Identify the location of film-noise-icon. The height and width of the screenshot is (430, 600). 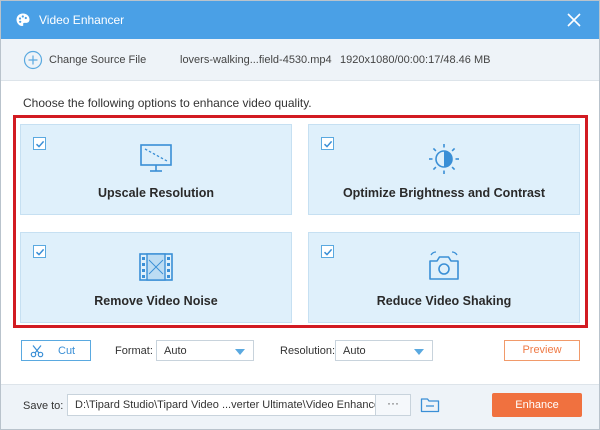
(156, 267).